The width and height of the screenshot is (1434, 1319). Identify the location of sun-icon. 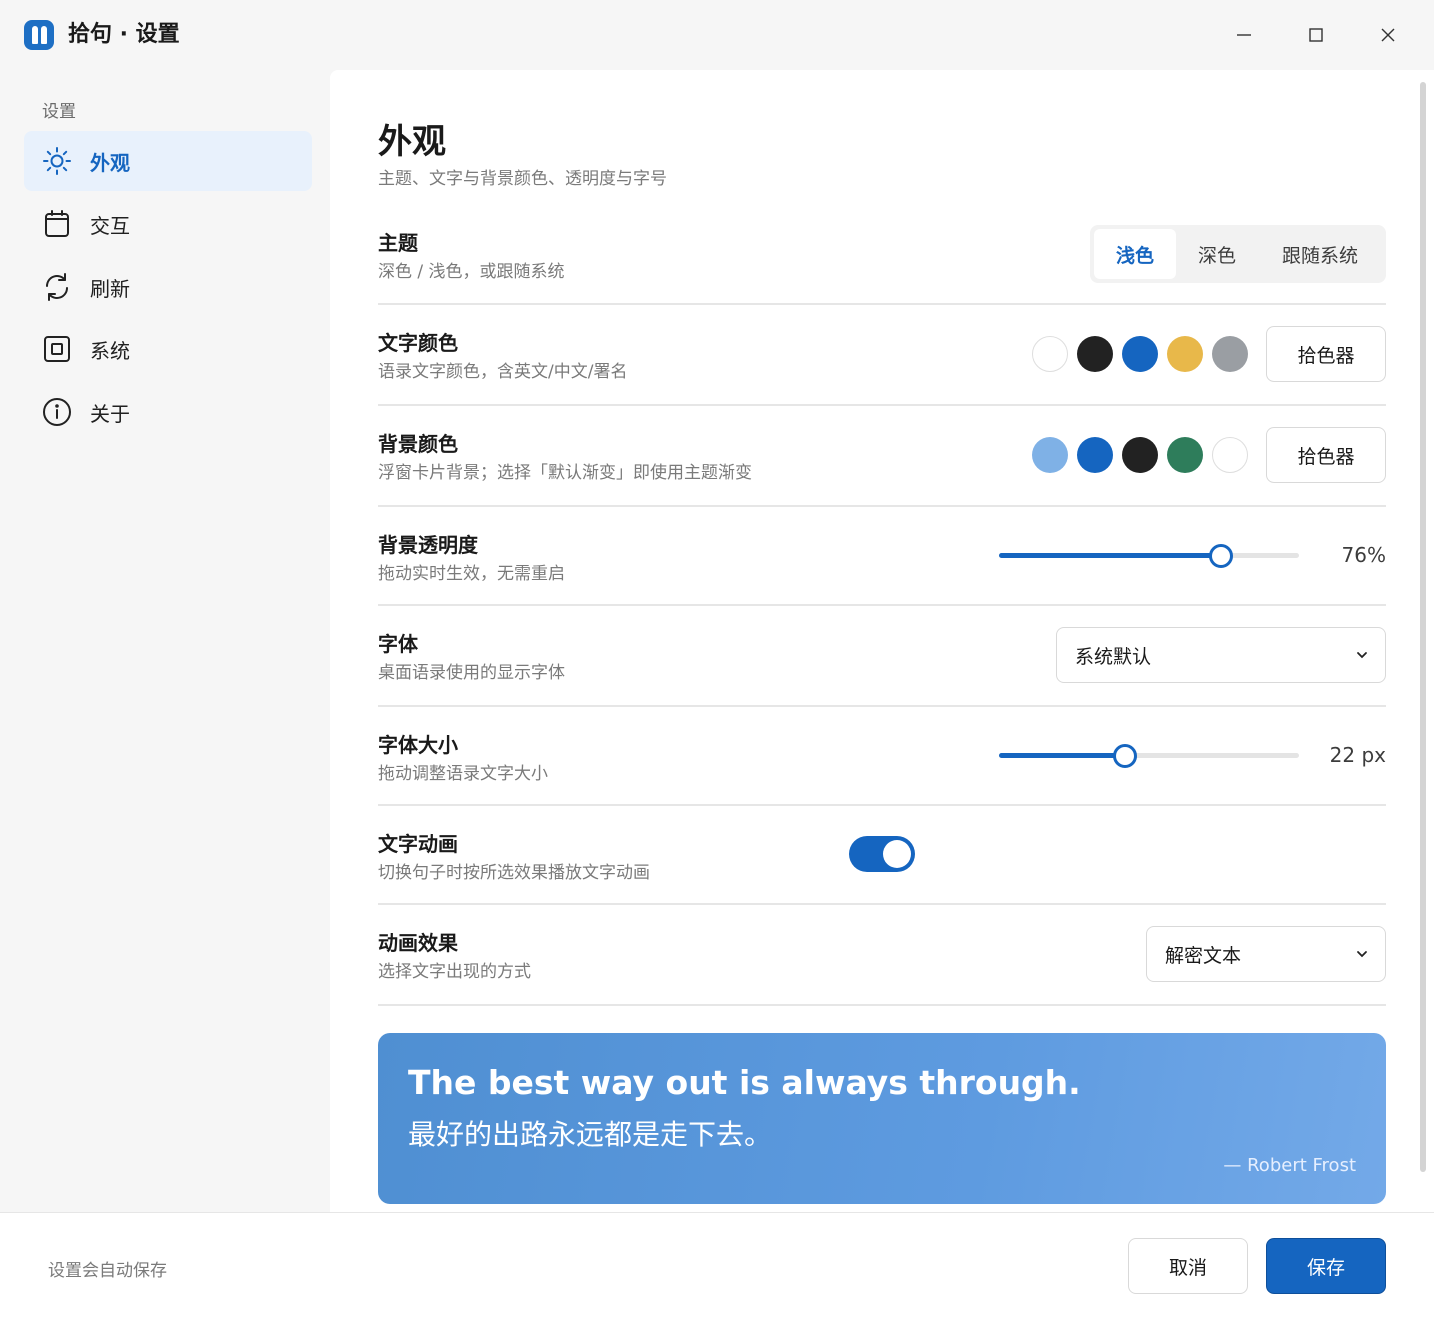
(57, 161).